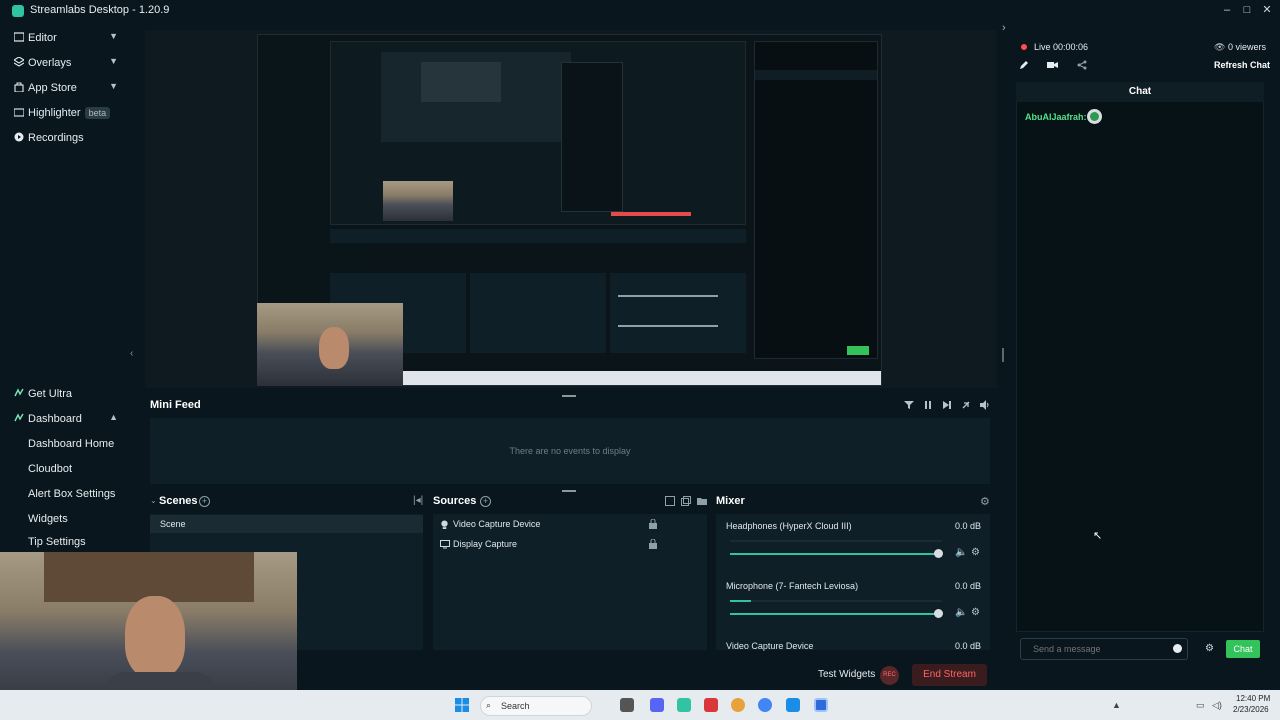  Describe the element at coordinates (48, 519) in the screenshot. I see `sidebar-subitem-widgets: Widgets` at that location.